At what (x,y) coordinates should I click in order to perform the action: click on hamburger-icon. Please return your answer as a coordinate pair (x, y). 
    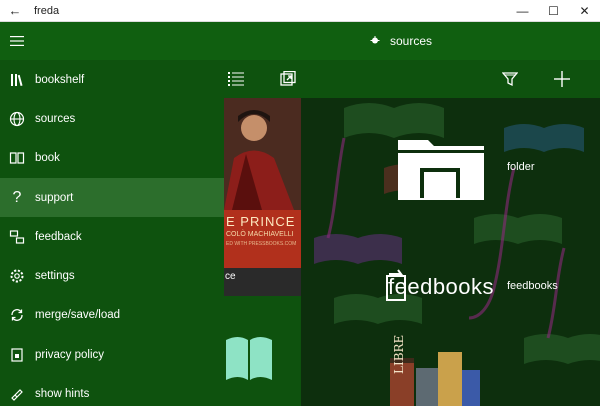
    Looking at the image, I should click on (17, 41).